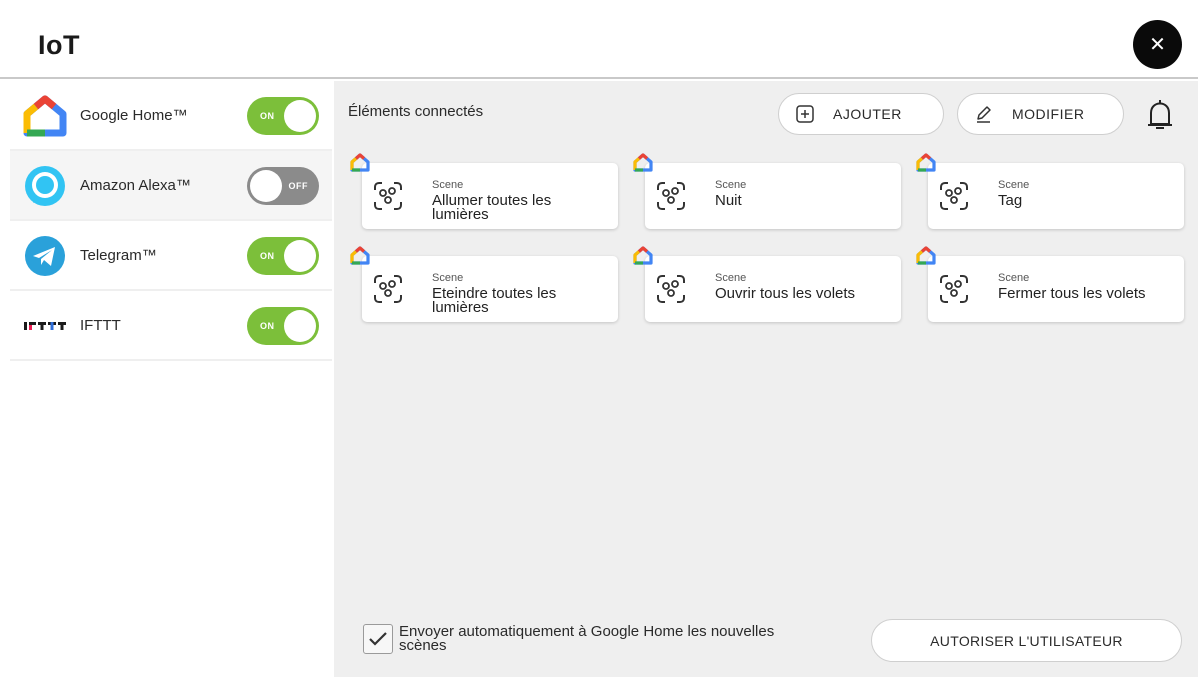 The image size is (1198, 677). I want to click on page-title: IoT, so click(59, 45).